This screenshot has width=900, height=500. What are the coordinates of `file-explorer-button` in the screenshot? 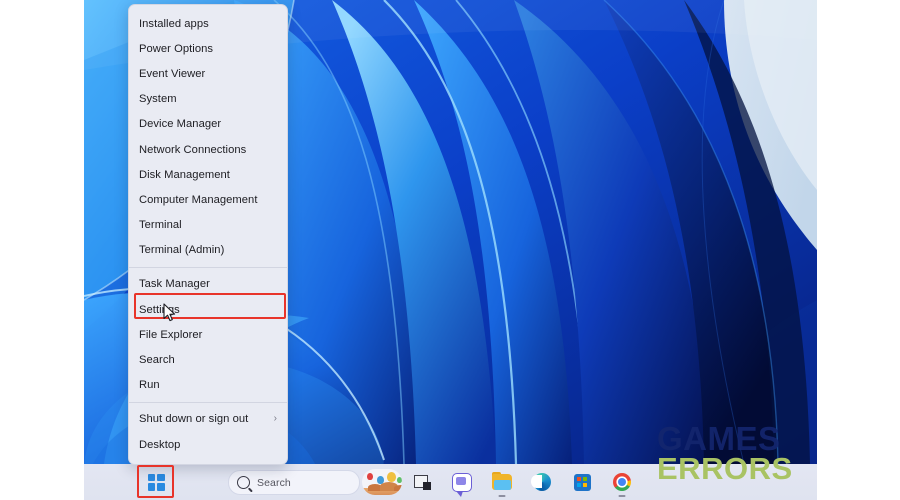 It's located at (502, 482).